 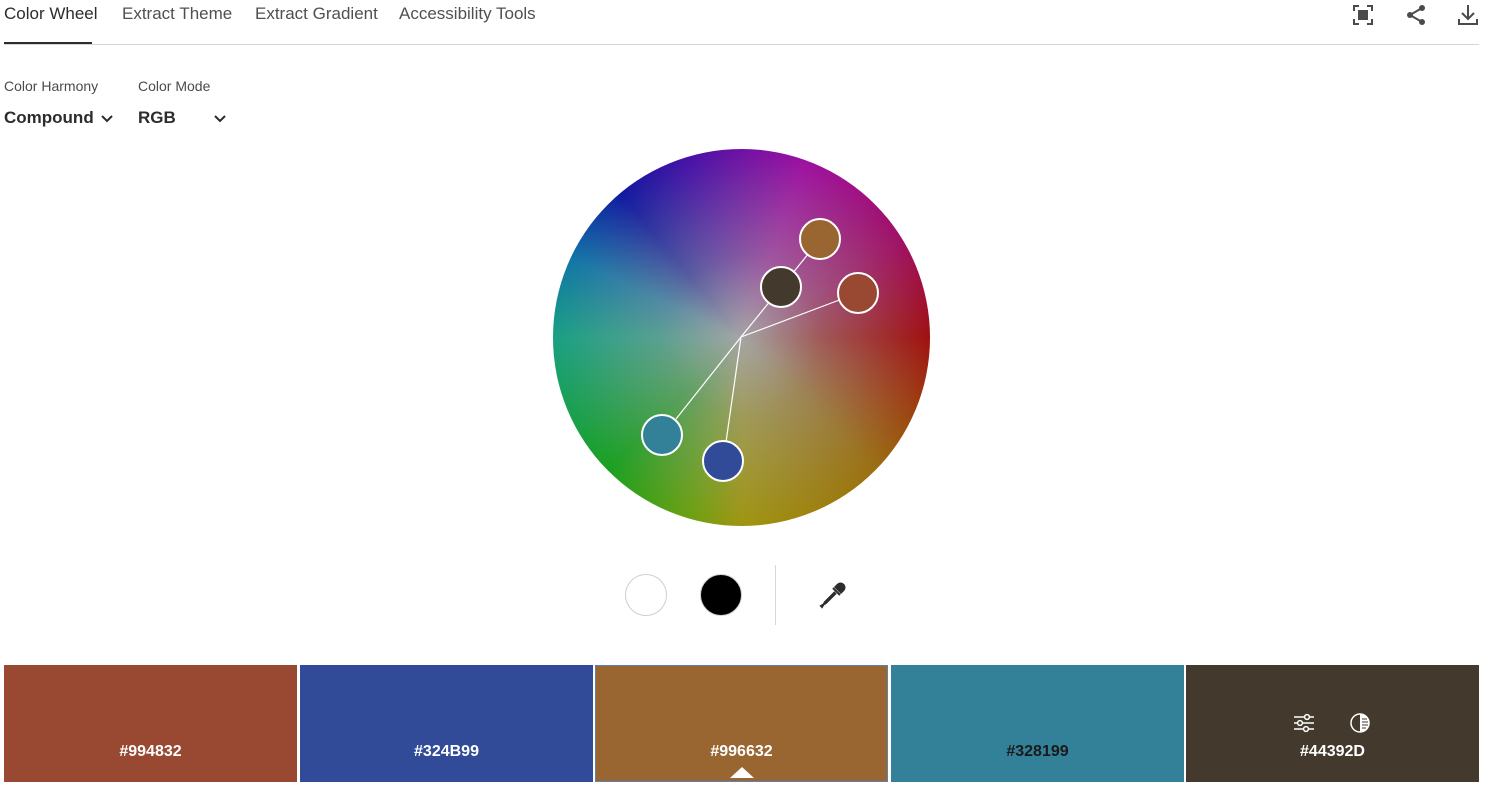 I want to click on selected-swatch-indicator, so click(x=741, y=772).